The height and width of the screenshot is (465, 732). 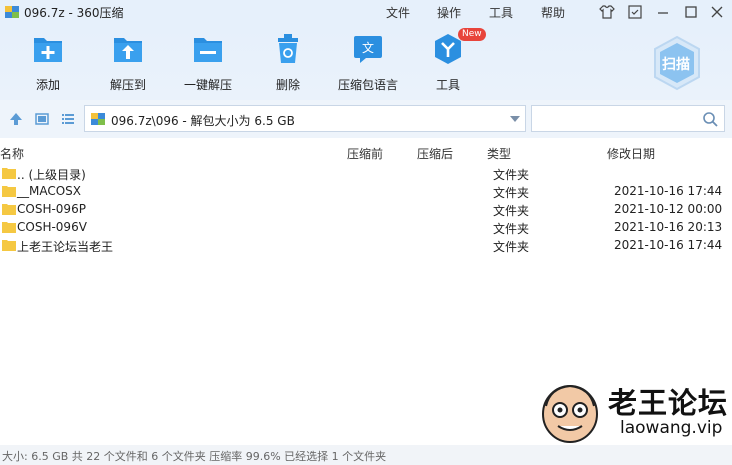 What do you see at coordinates (47, 85) in the screenshot?
I see `add-label: 添加` at bounding box center [47, 85].